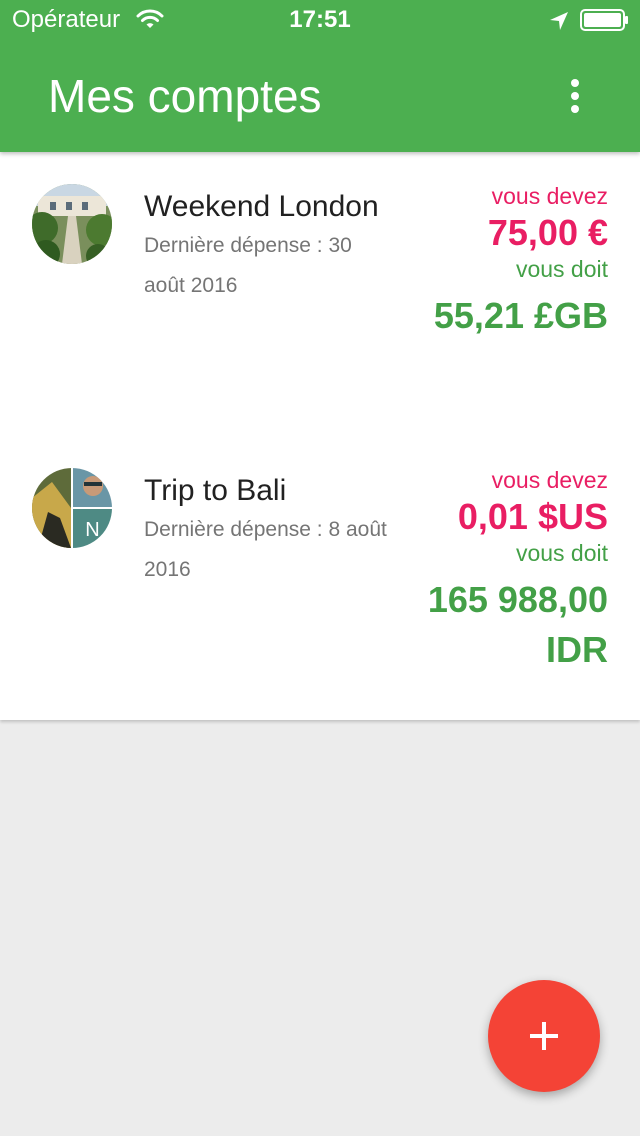 This screenshot has height=1136, width=640. What do you see at coordinates (72, 224) in the screenshot?
I see `account-avatar` at bounding box center [72, 224].